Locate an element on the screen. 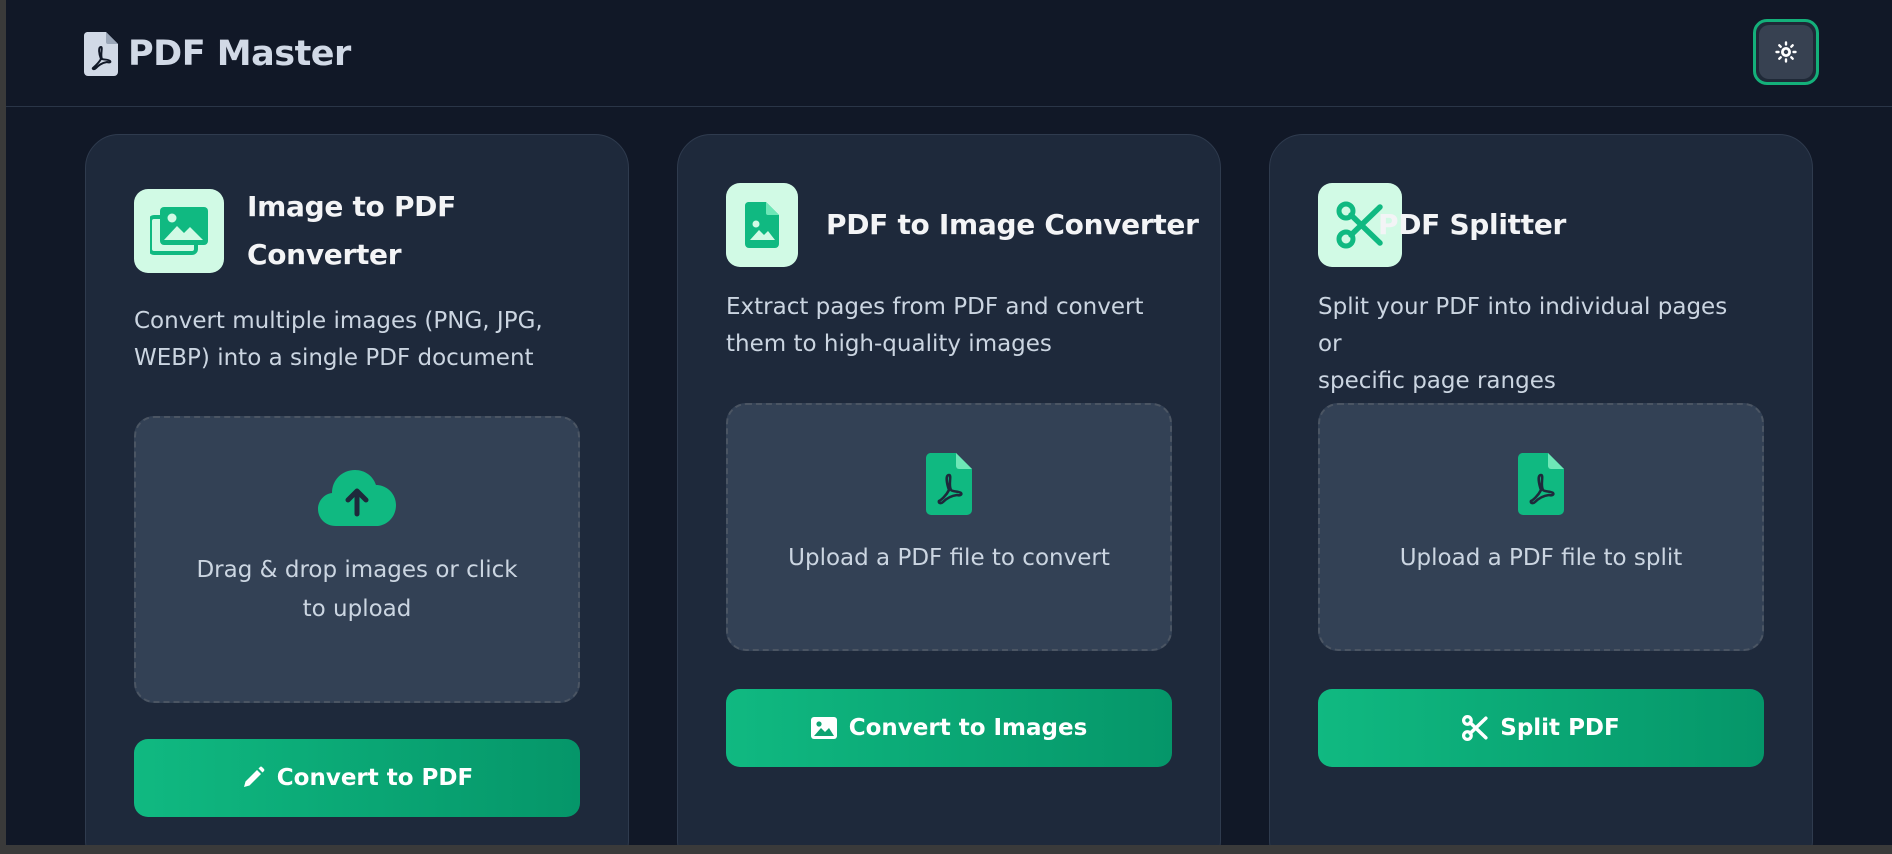 This screenshot has height=854, width=1892. file-image-icon is located at coordinates (762, 225).